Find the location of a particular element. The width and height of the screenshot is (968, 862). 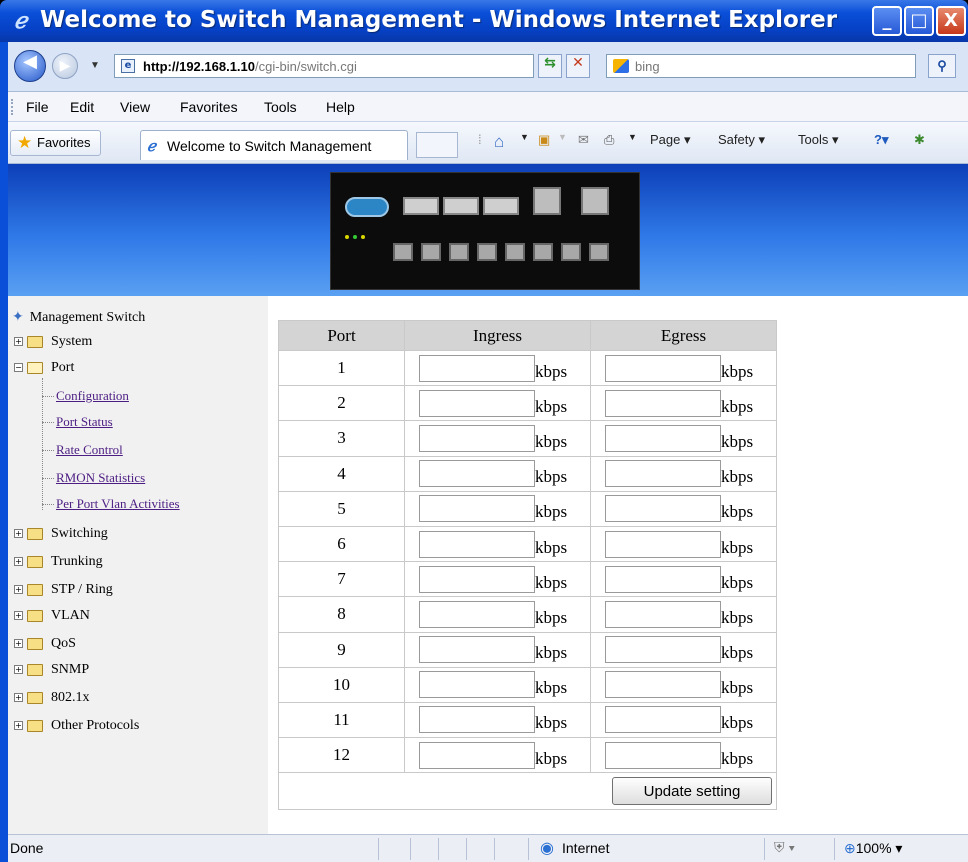

safety-menu: Safety ▾ is located at coordinates (741, 140).